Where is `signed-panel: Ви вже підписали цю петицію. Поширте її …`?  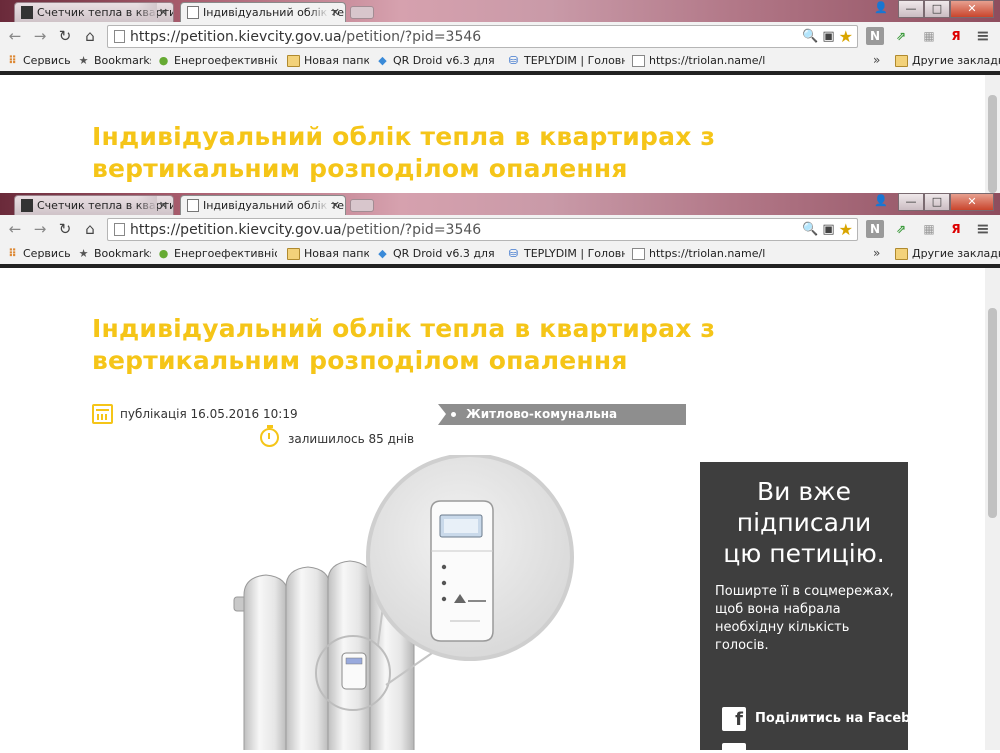
signed-panel: Ви вже підписали цю петицію. Поширте її … is located at coordinates (818, 607).